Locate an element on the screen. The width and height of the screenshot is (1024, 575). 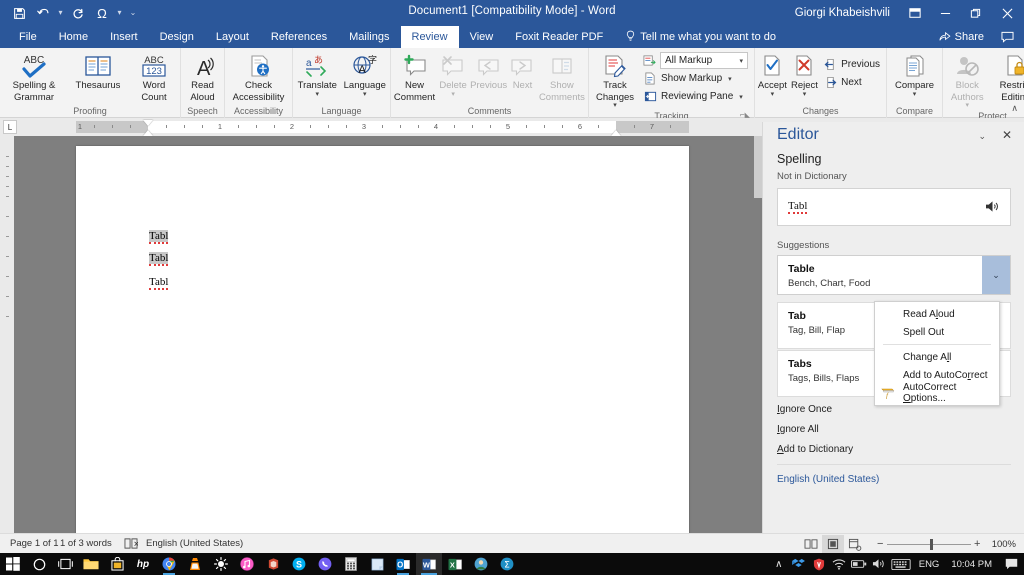
zoom-level: 100% is located at coordinates (1004, 544).